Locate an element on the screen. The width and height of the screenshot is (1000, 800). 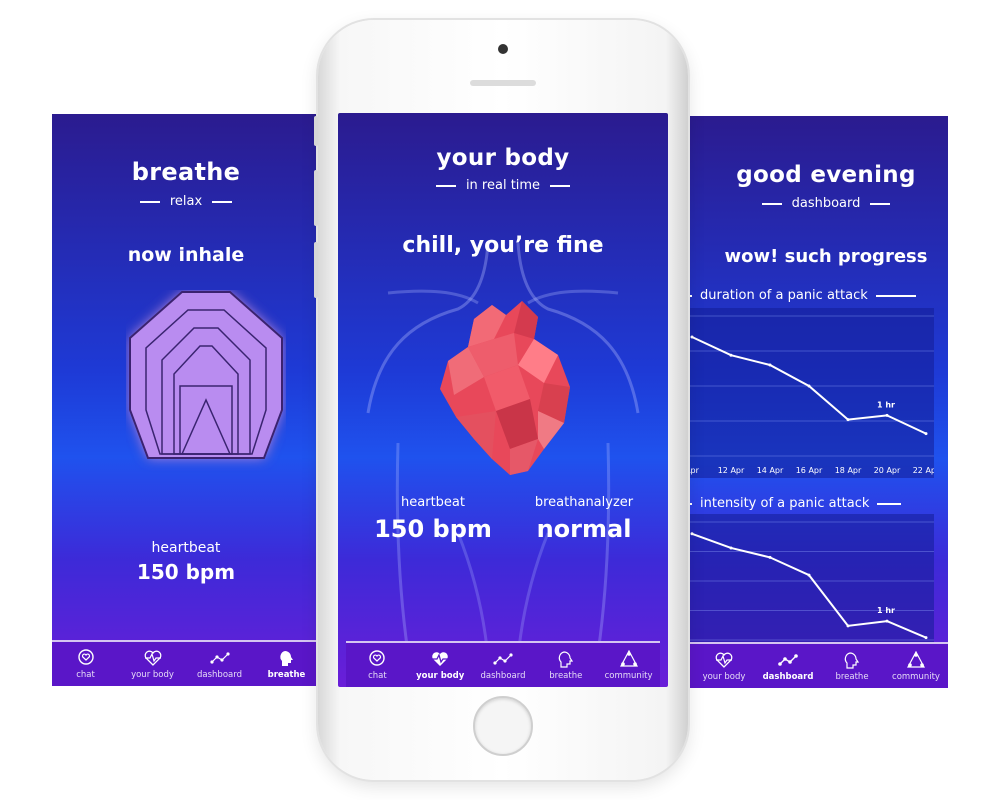
breathe-tab-bar: chat your body dashboard breathe is located at coordinates (186, 663).